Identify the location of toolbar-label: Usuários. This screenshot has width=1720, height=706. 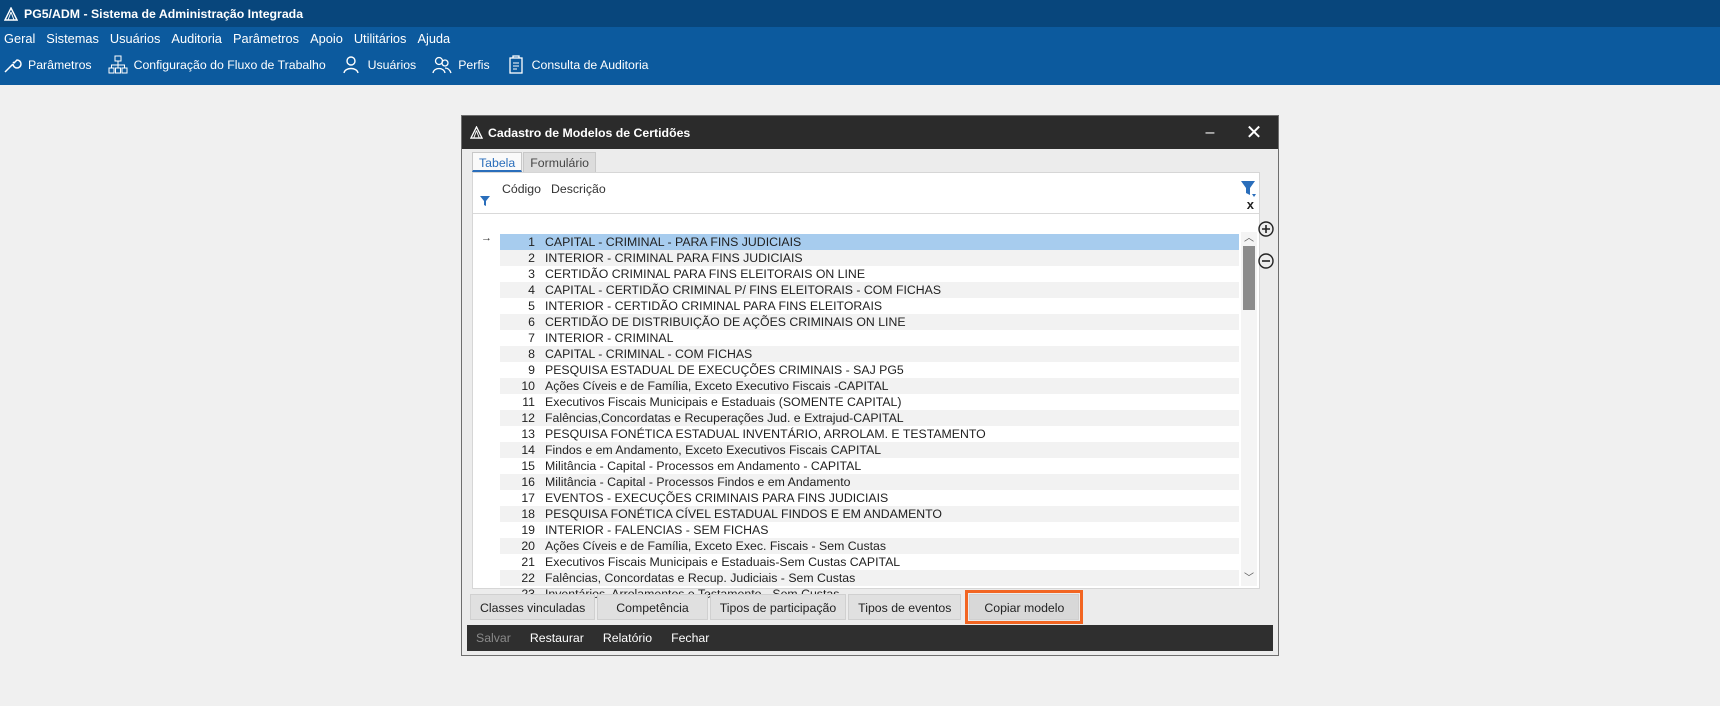
(392, 65).